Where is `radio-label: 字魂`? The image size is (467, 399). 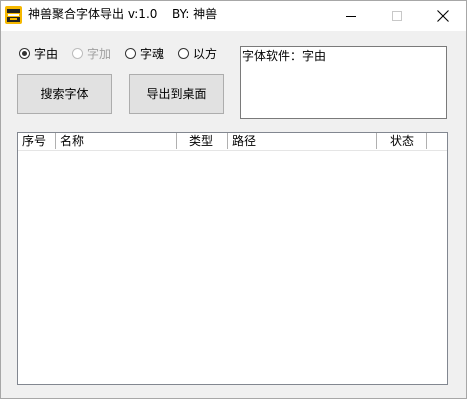 radio-label: 字魂 is located at coordinates (152, 54).